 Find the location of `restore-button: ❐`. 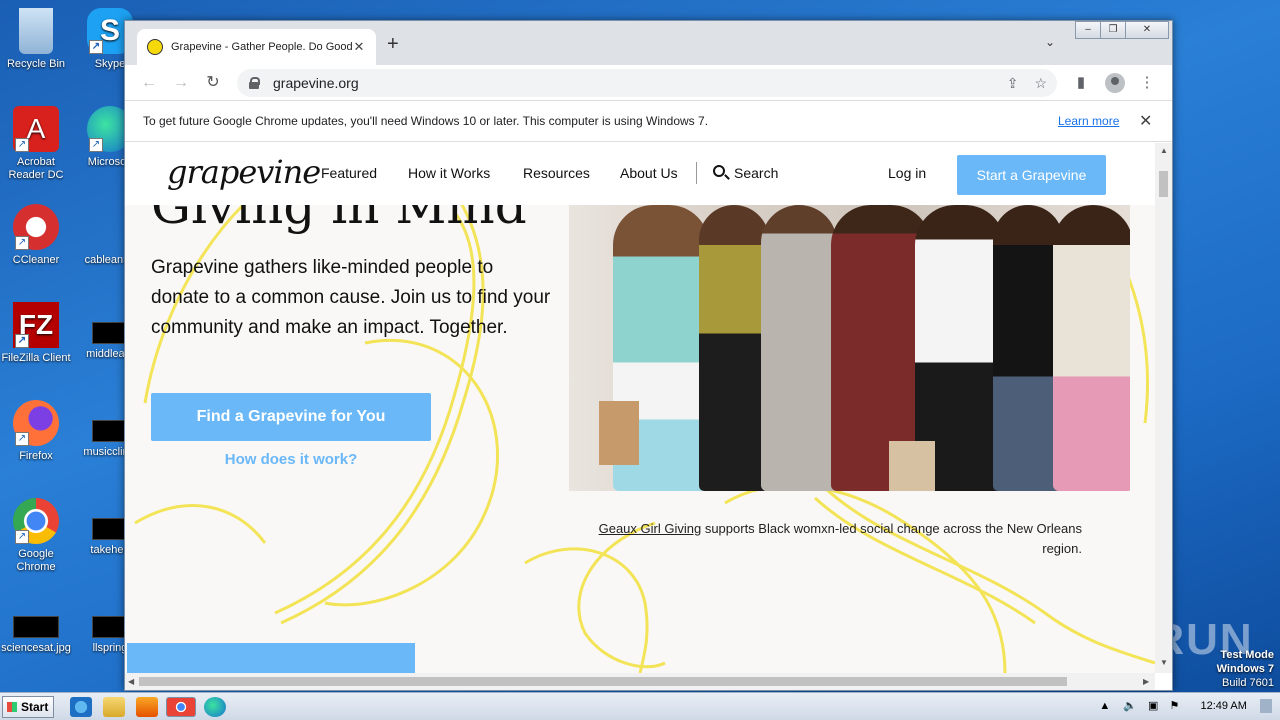

restore-button: ❐ is located at coordinates (1113, 30).